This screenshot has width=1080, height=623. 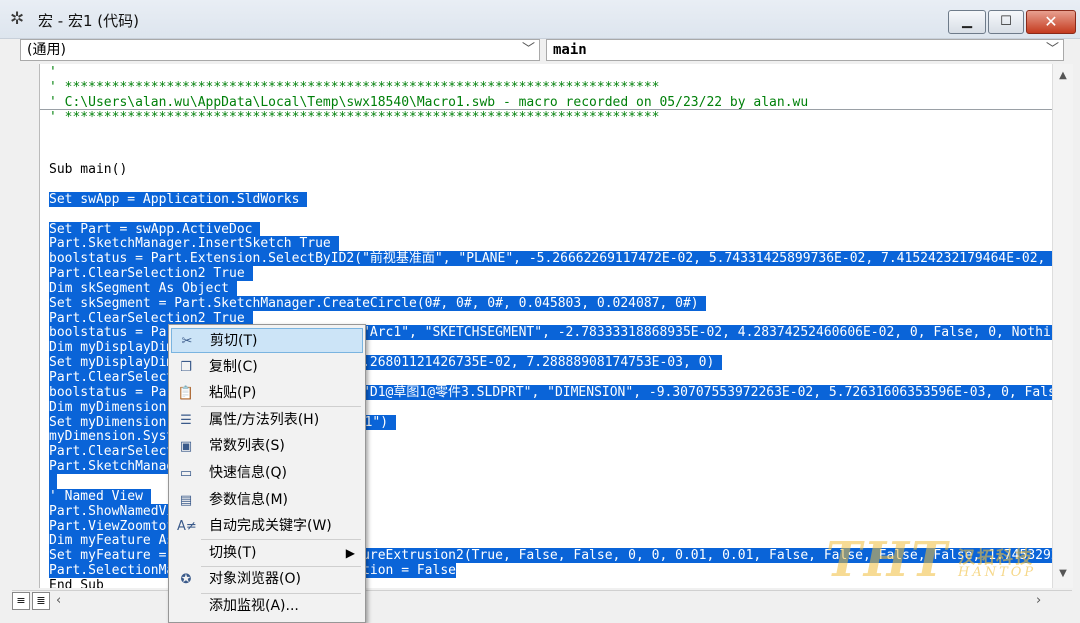 I want to click on full-module-view-icon: ≣, so click(x=41, y=601).